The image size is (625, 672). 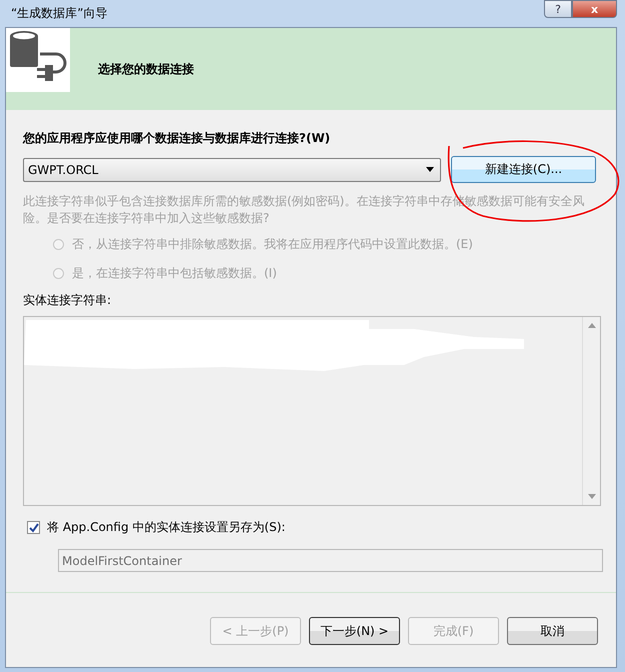 What do you see at coordinates (558, 9) in the screenshot?
I see `help-button: ?` at bounding box center [558, 9].